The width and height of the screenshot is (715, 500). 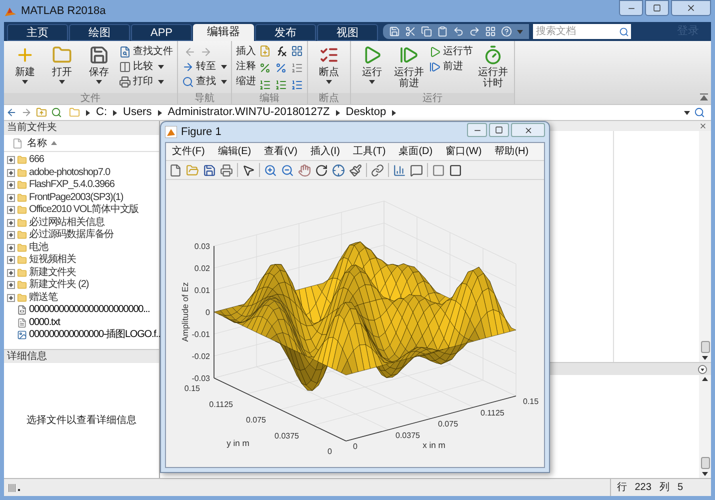 What do you see at coordinates (204, 81) in the screenshot?
I see `ribbon-button: 查找` at bounding box center [204, 81].